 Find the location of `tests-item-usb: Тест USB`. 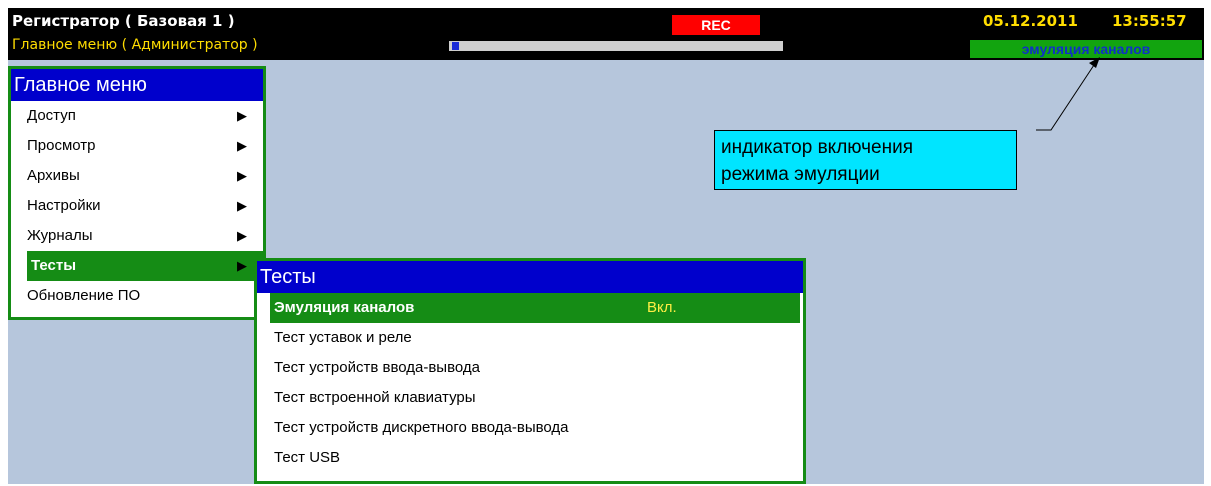

tests-item-usb: Тест USB is located at coordinates (535, 458).